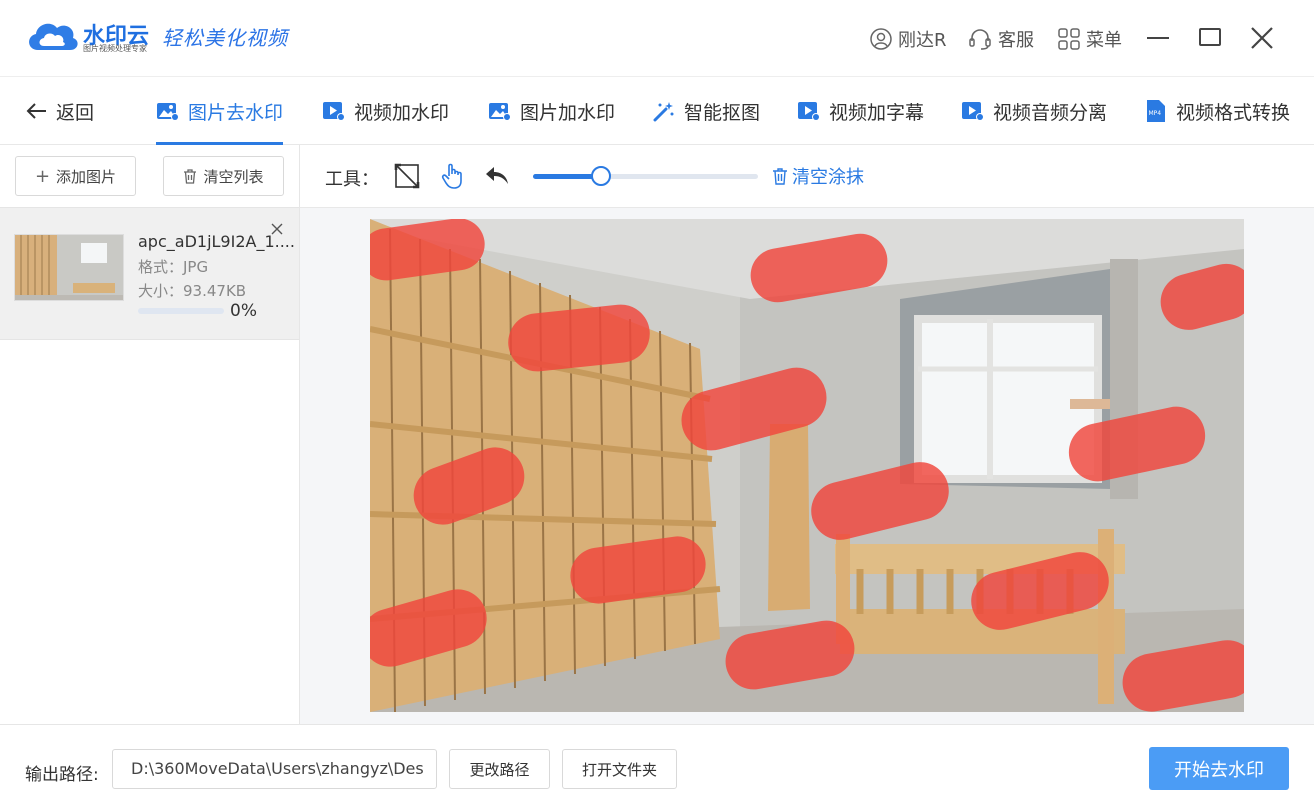 The width and height of the screenshot is (1314, 810). What do you see at coordinates (233, 176) in the screenshot?
I see `clear-list-label: 清空列表` at bounding box center [233, 176].